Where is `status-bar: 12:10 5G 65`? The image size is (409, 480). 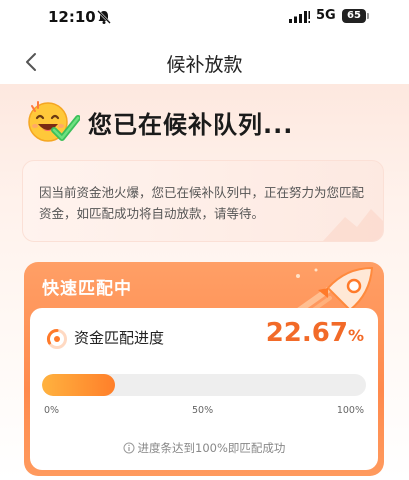 status-bar: 12:10 5G 65 is located at coordinates (204, 17).